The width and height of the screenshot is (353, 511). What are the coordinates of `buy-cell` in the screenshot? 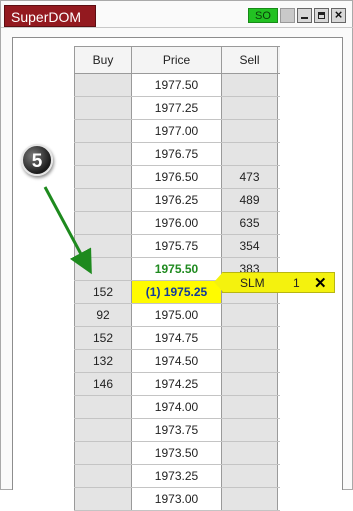 It's located at (103, 499).